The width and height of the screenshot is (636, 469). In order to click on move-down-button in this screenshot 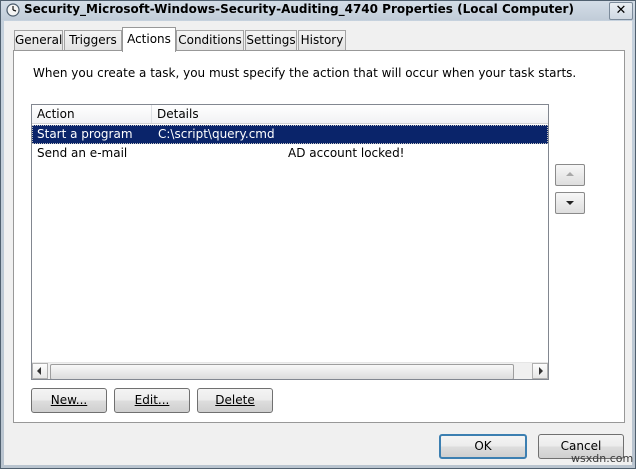, I will do `click(570, 203)`.